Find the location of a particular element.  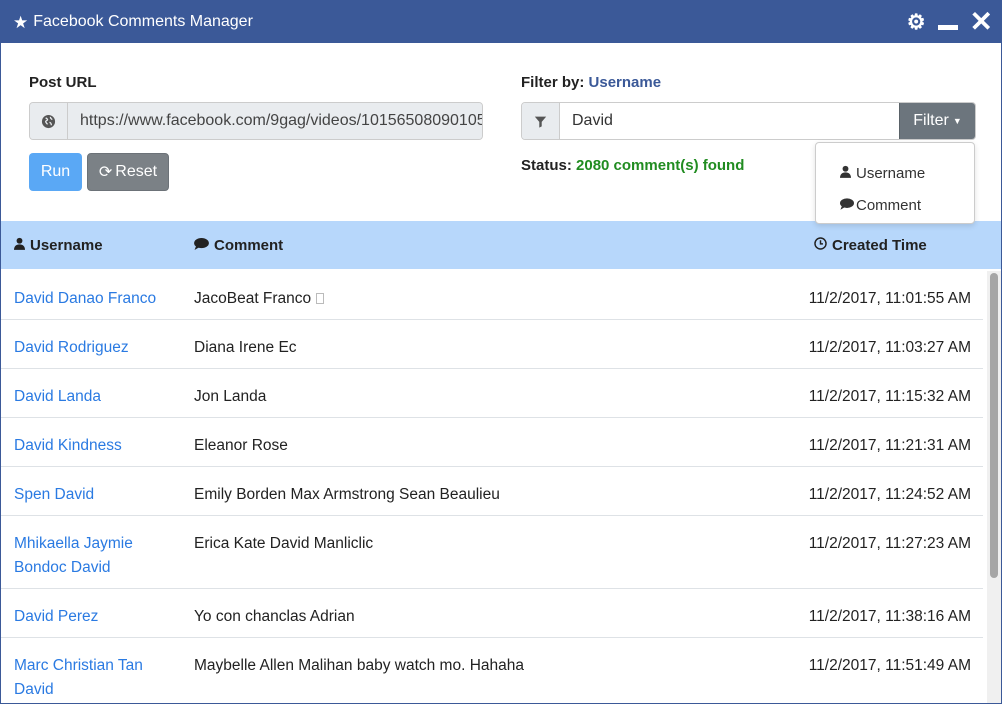

status-line: Status: 2080 comment(s) found is located at coordinates (632, 165).